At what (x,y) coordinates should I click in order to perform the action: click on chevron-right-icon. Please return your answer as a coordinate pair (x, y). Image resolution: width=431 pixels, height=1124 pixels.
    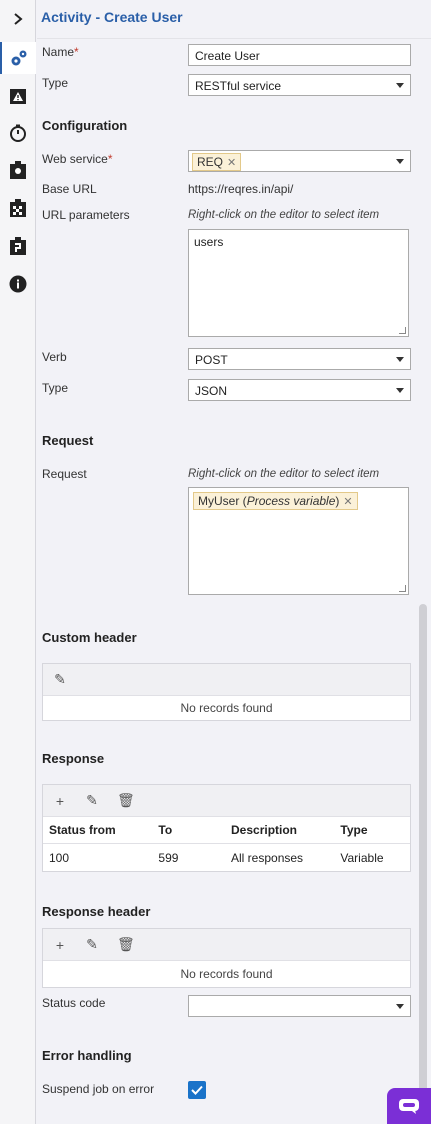
    Looking at the image, I should click on (18, 19).